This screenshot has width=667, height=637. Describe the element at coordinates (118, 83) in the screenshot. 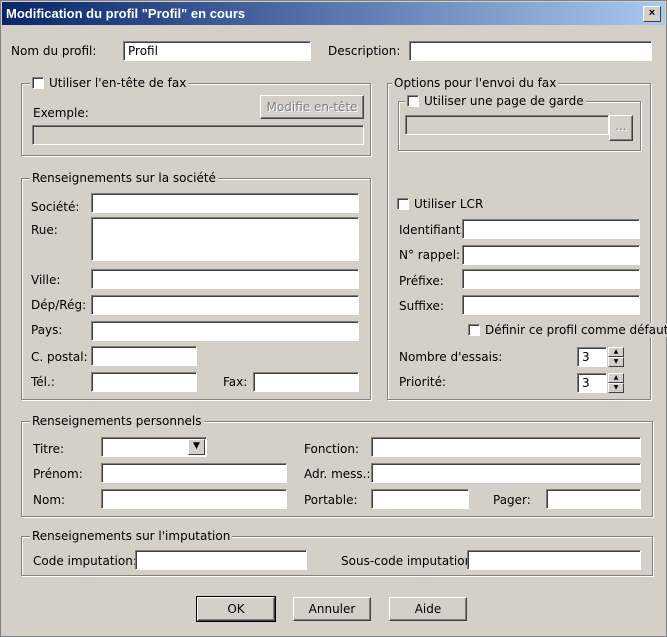

I see `use-fax-header-label: Utiliser l'en-tête de fax` at that location.